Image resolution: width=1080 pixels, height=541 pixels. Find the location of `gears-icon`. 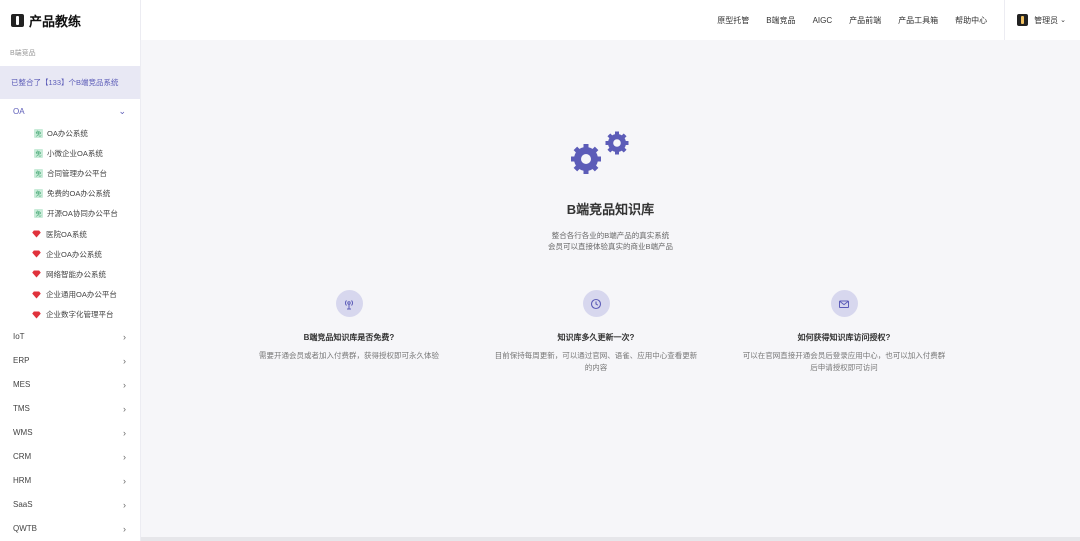

gears-icon is located at coordinates (600, 152).